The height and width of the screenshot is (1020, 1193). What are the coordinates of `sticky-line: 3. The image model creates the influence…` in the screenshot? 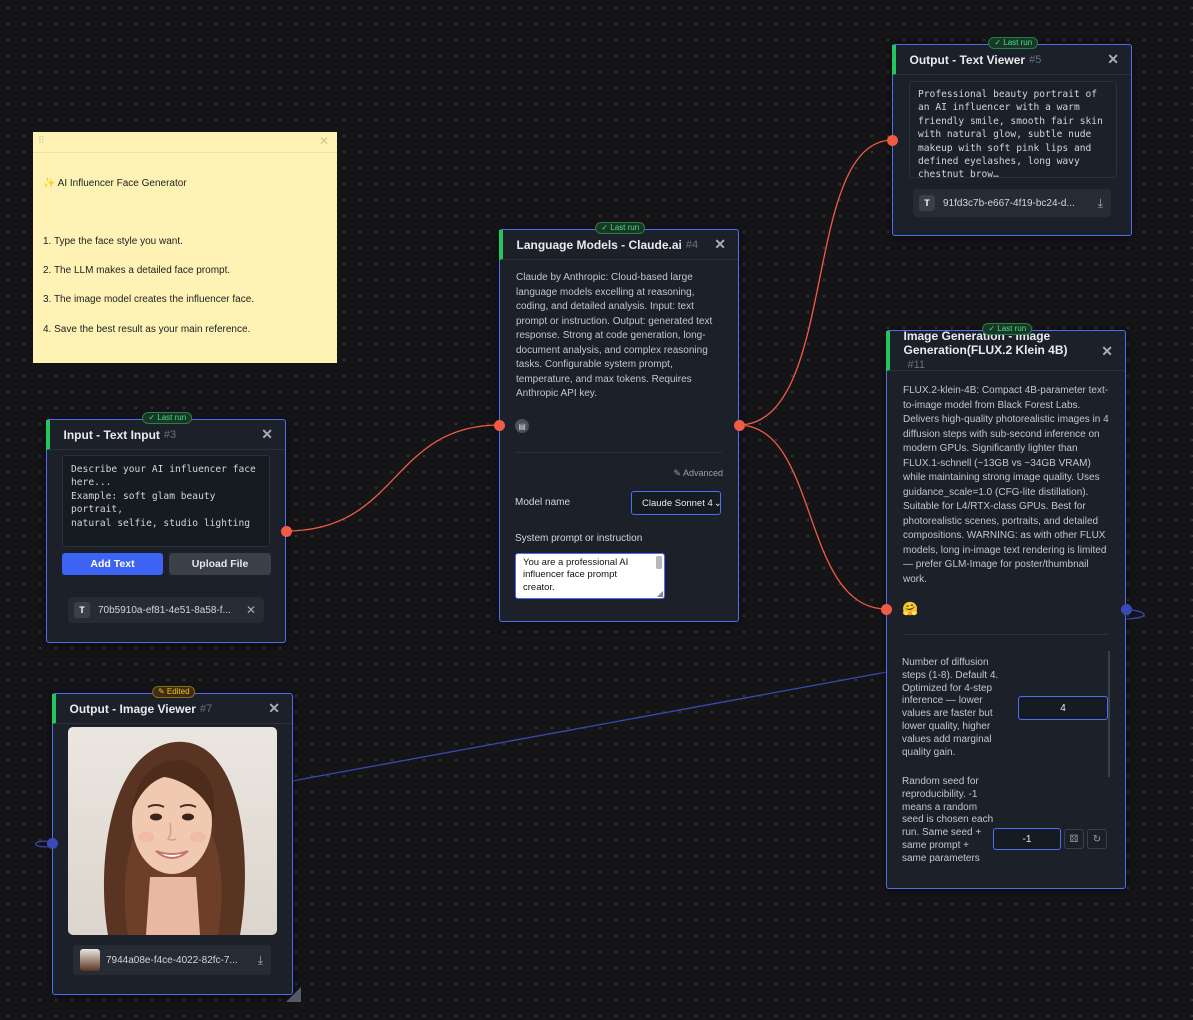 It's located at (149, 300).